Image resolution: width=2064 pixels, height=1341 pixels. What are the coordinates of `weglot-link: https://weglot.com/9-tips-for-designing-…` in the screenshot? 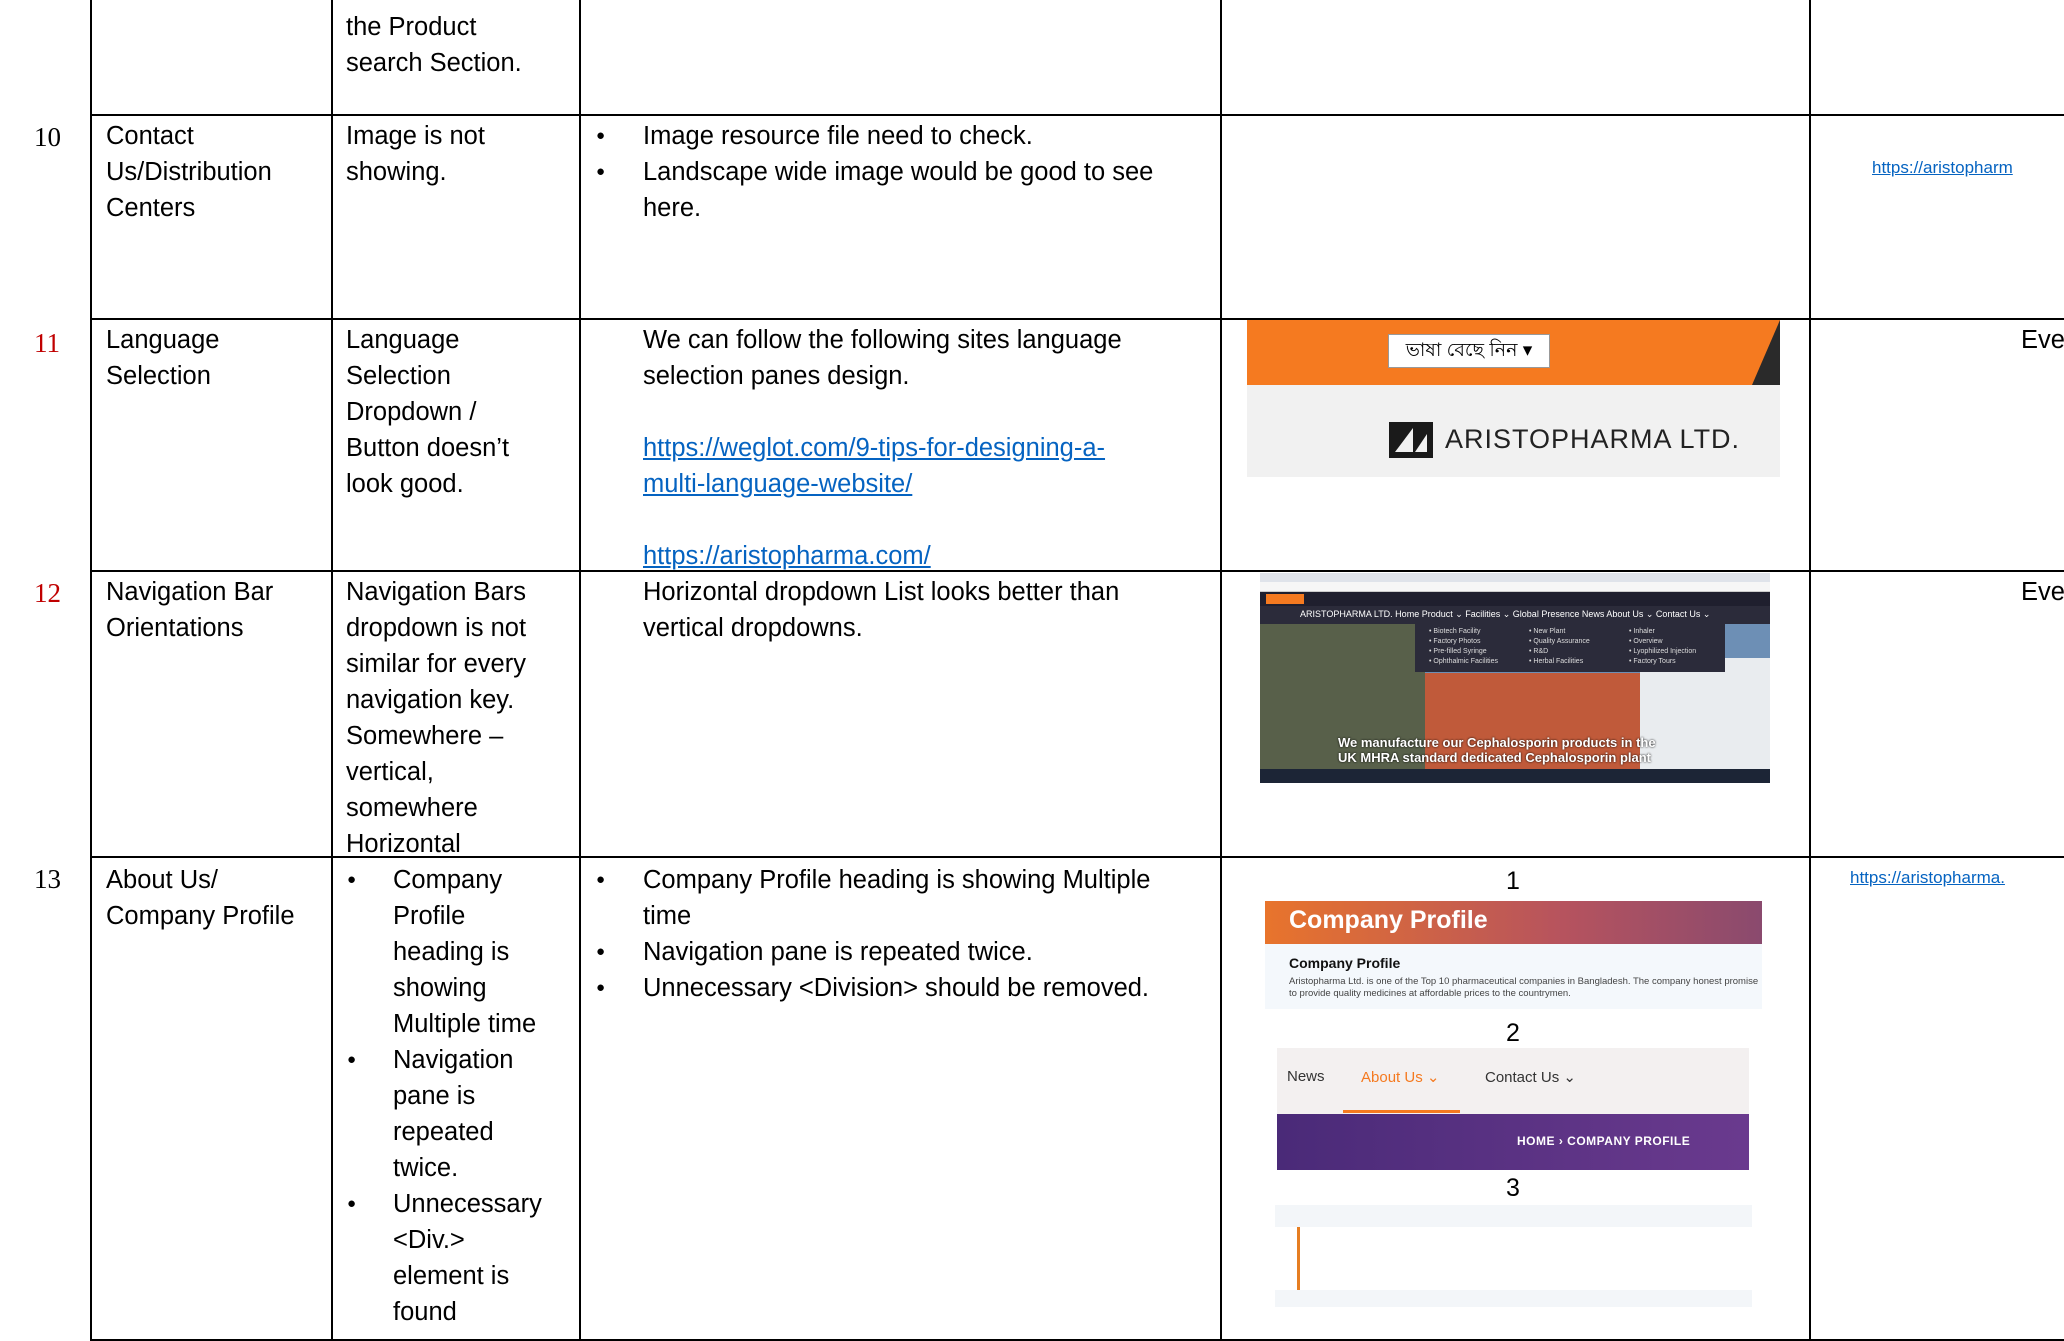 It's located at (874, 448).